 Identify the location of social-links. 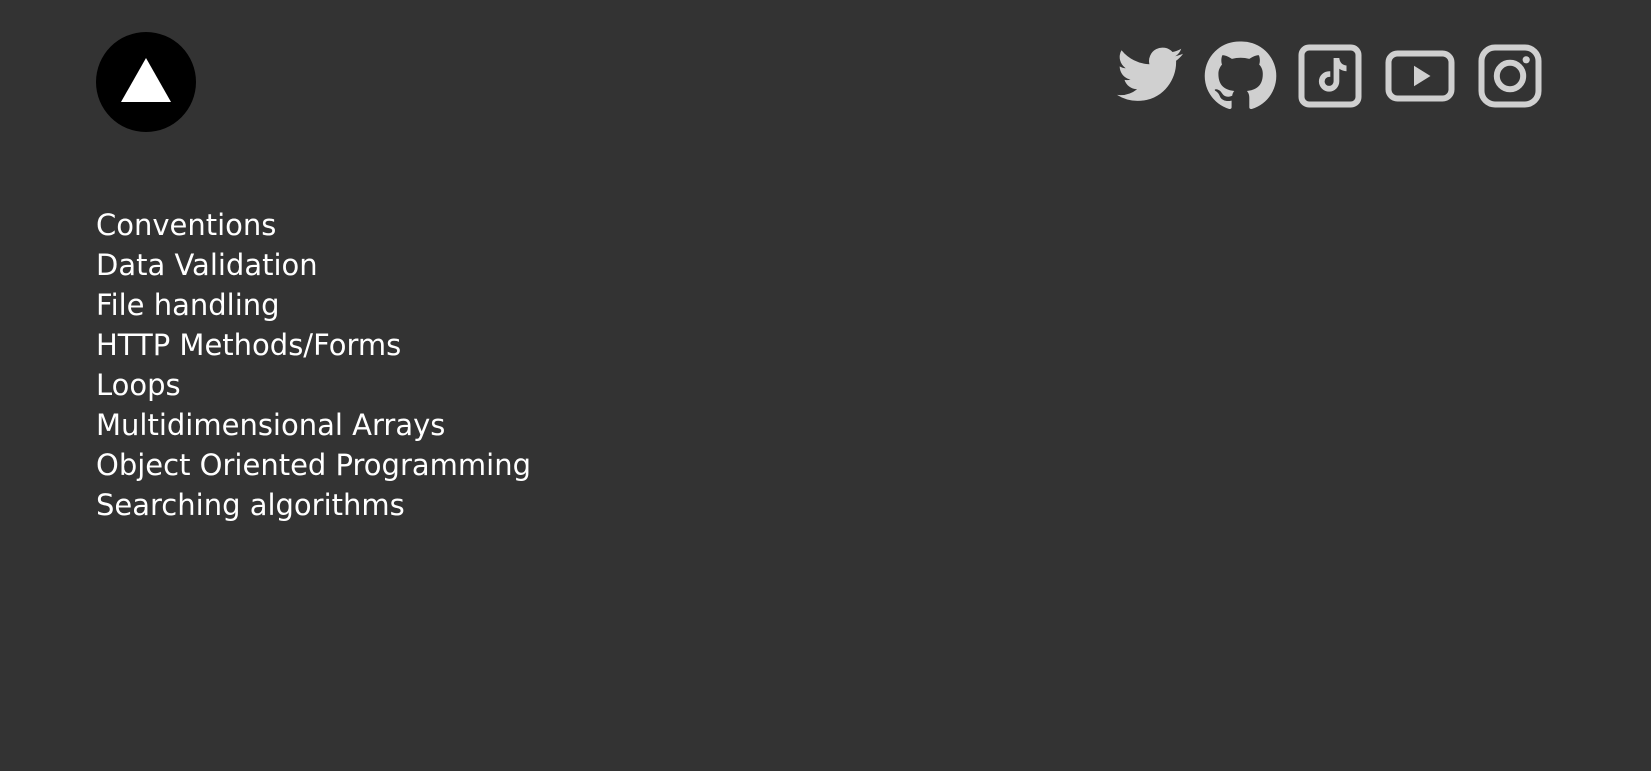
(1330, 76).